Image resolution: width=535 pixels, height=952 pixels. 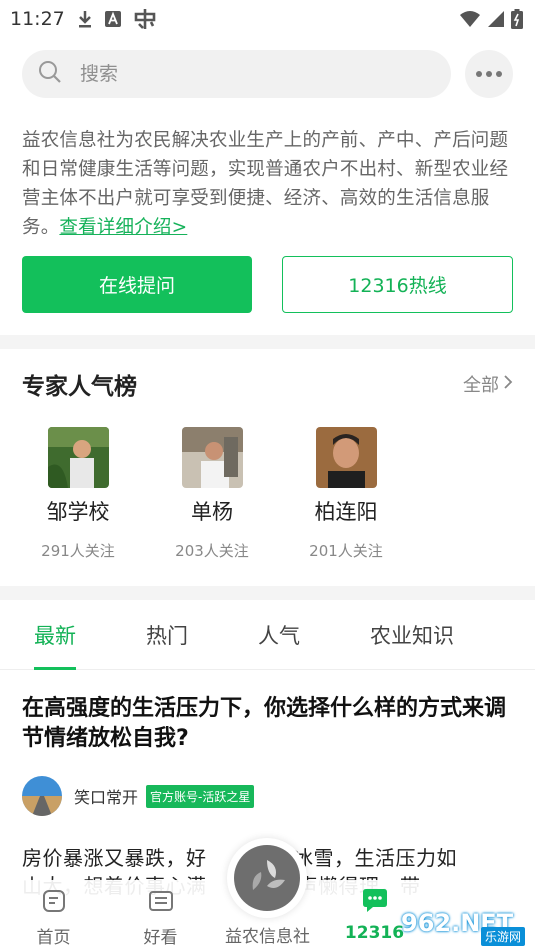 I want to click on experts-all-link: 全部, so click(x=488, y=384).